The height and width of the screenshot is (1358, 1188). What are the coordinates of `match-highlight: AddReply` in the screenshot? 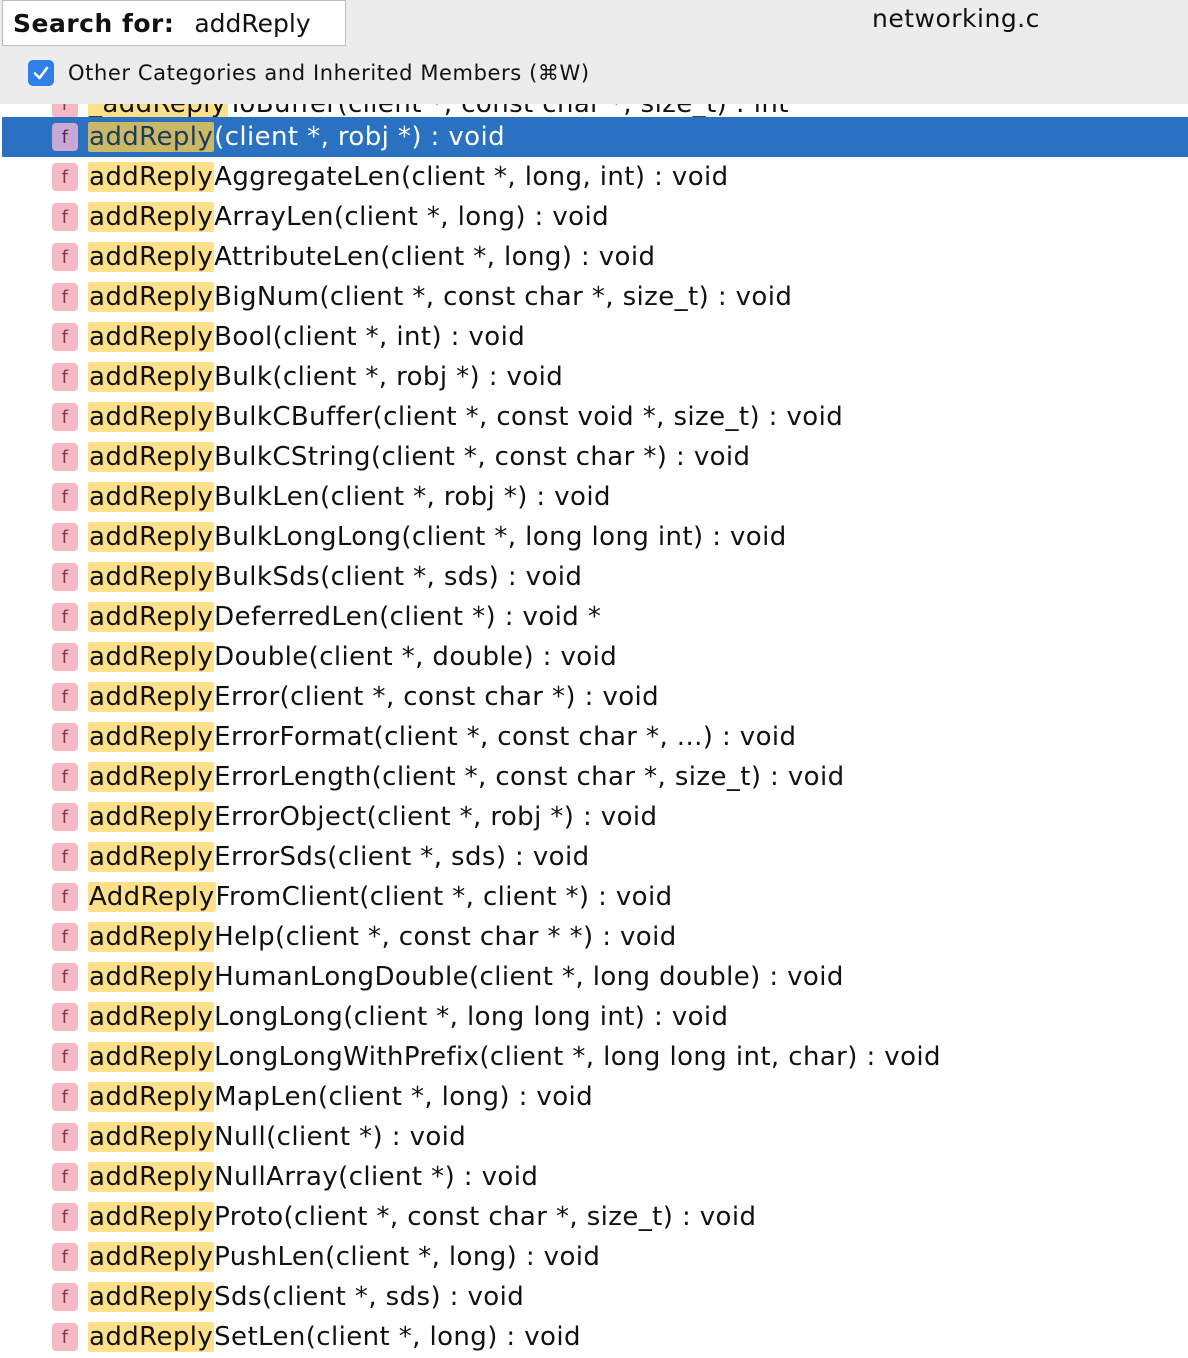 It's located at (152, 897).